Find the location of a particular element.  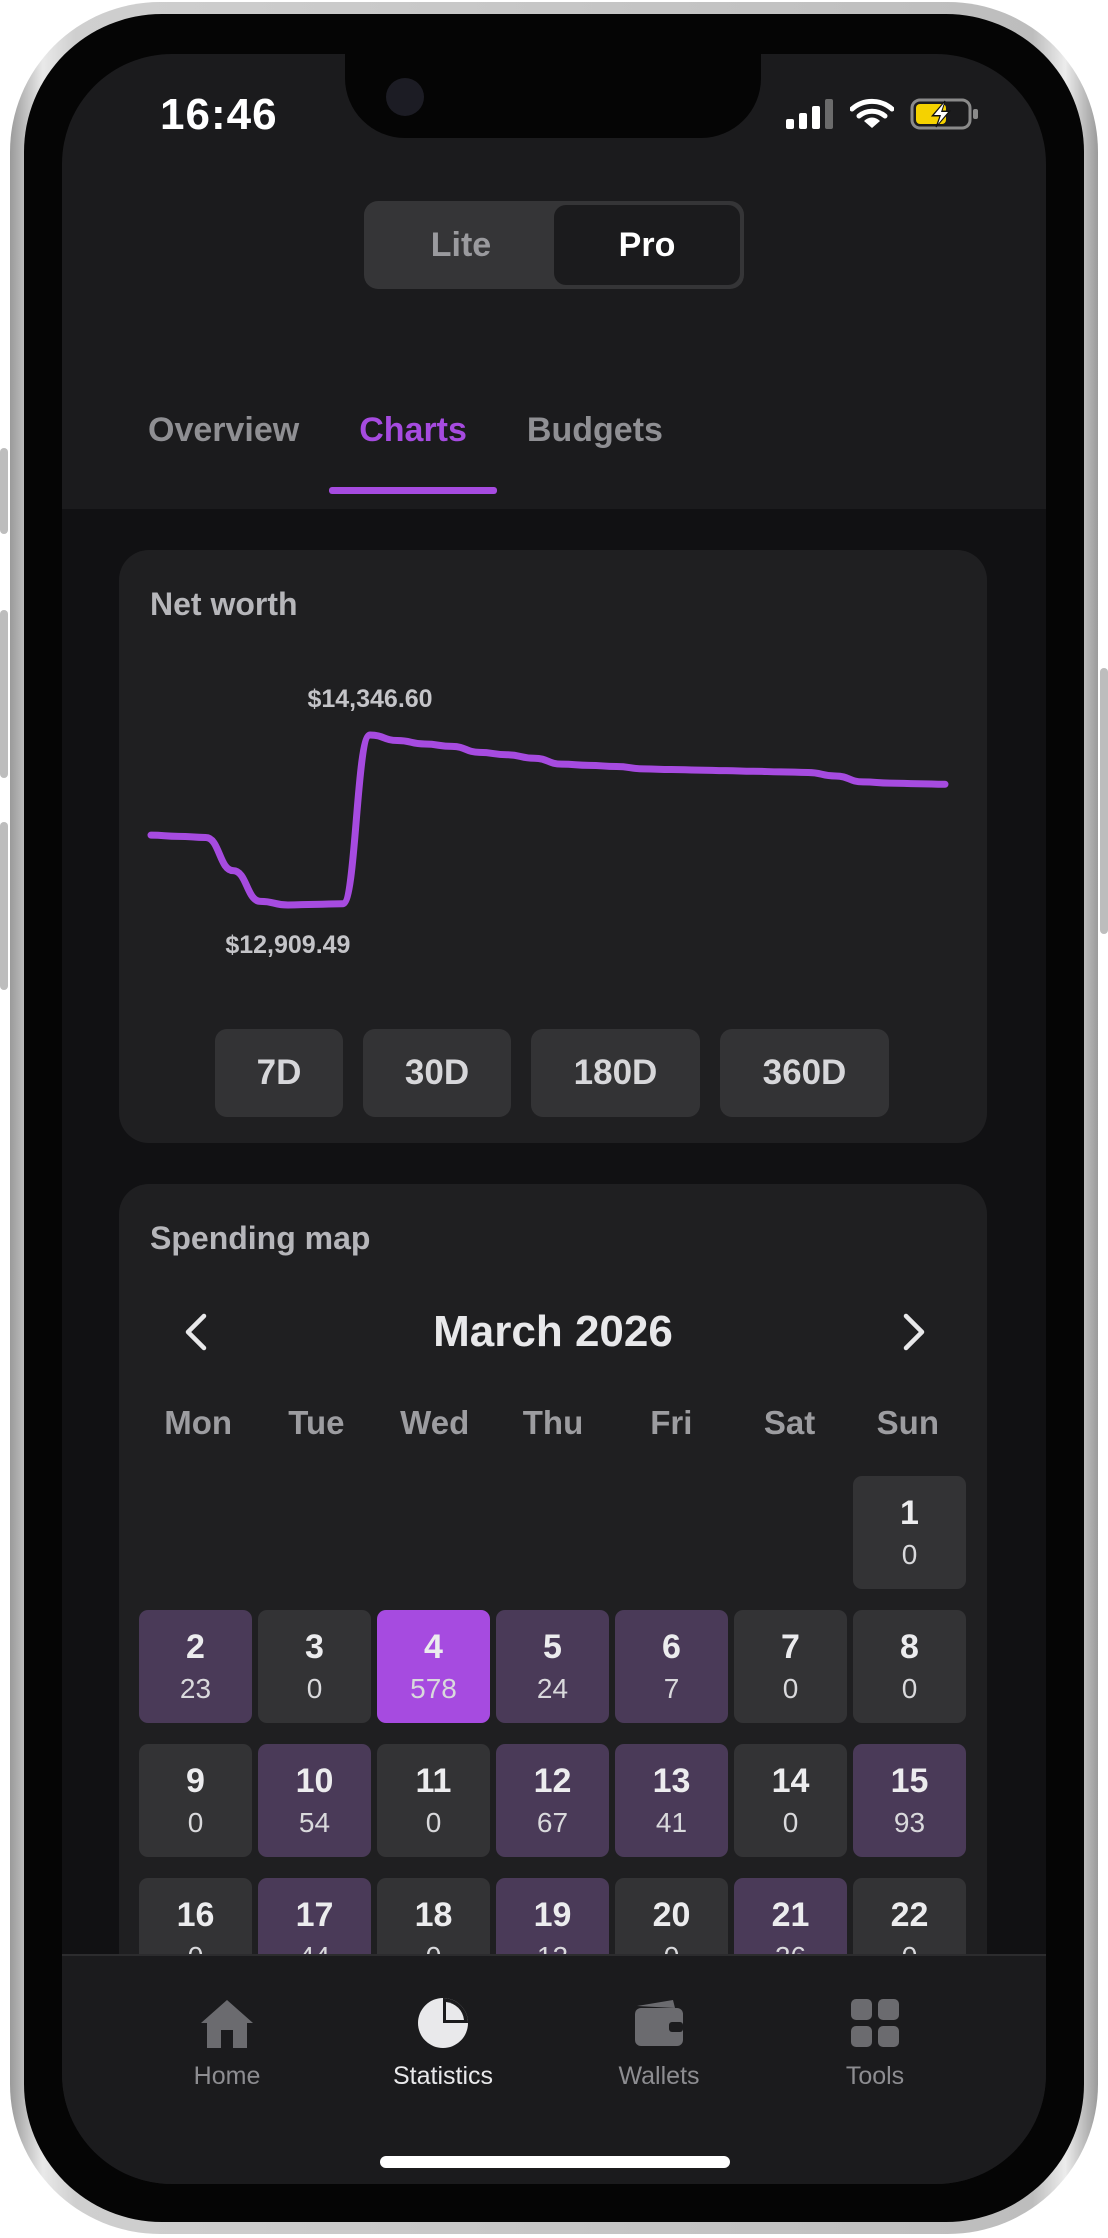

home-indicator is located at coordinates (555, 2162).